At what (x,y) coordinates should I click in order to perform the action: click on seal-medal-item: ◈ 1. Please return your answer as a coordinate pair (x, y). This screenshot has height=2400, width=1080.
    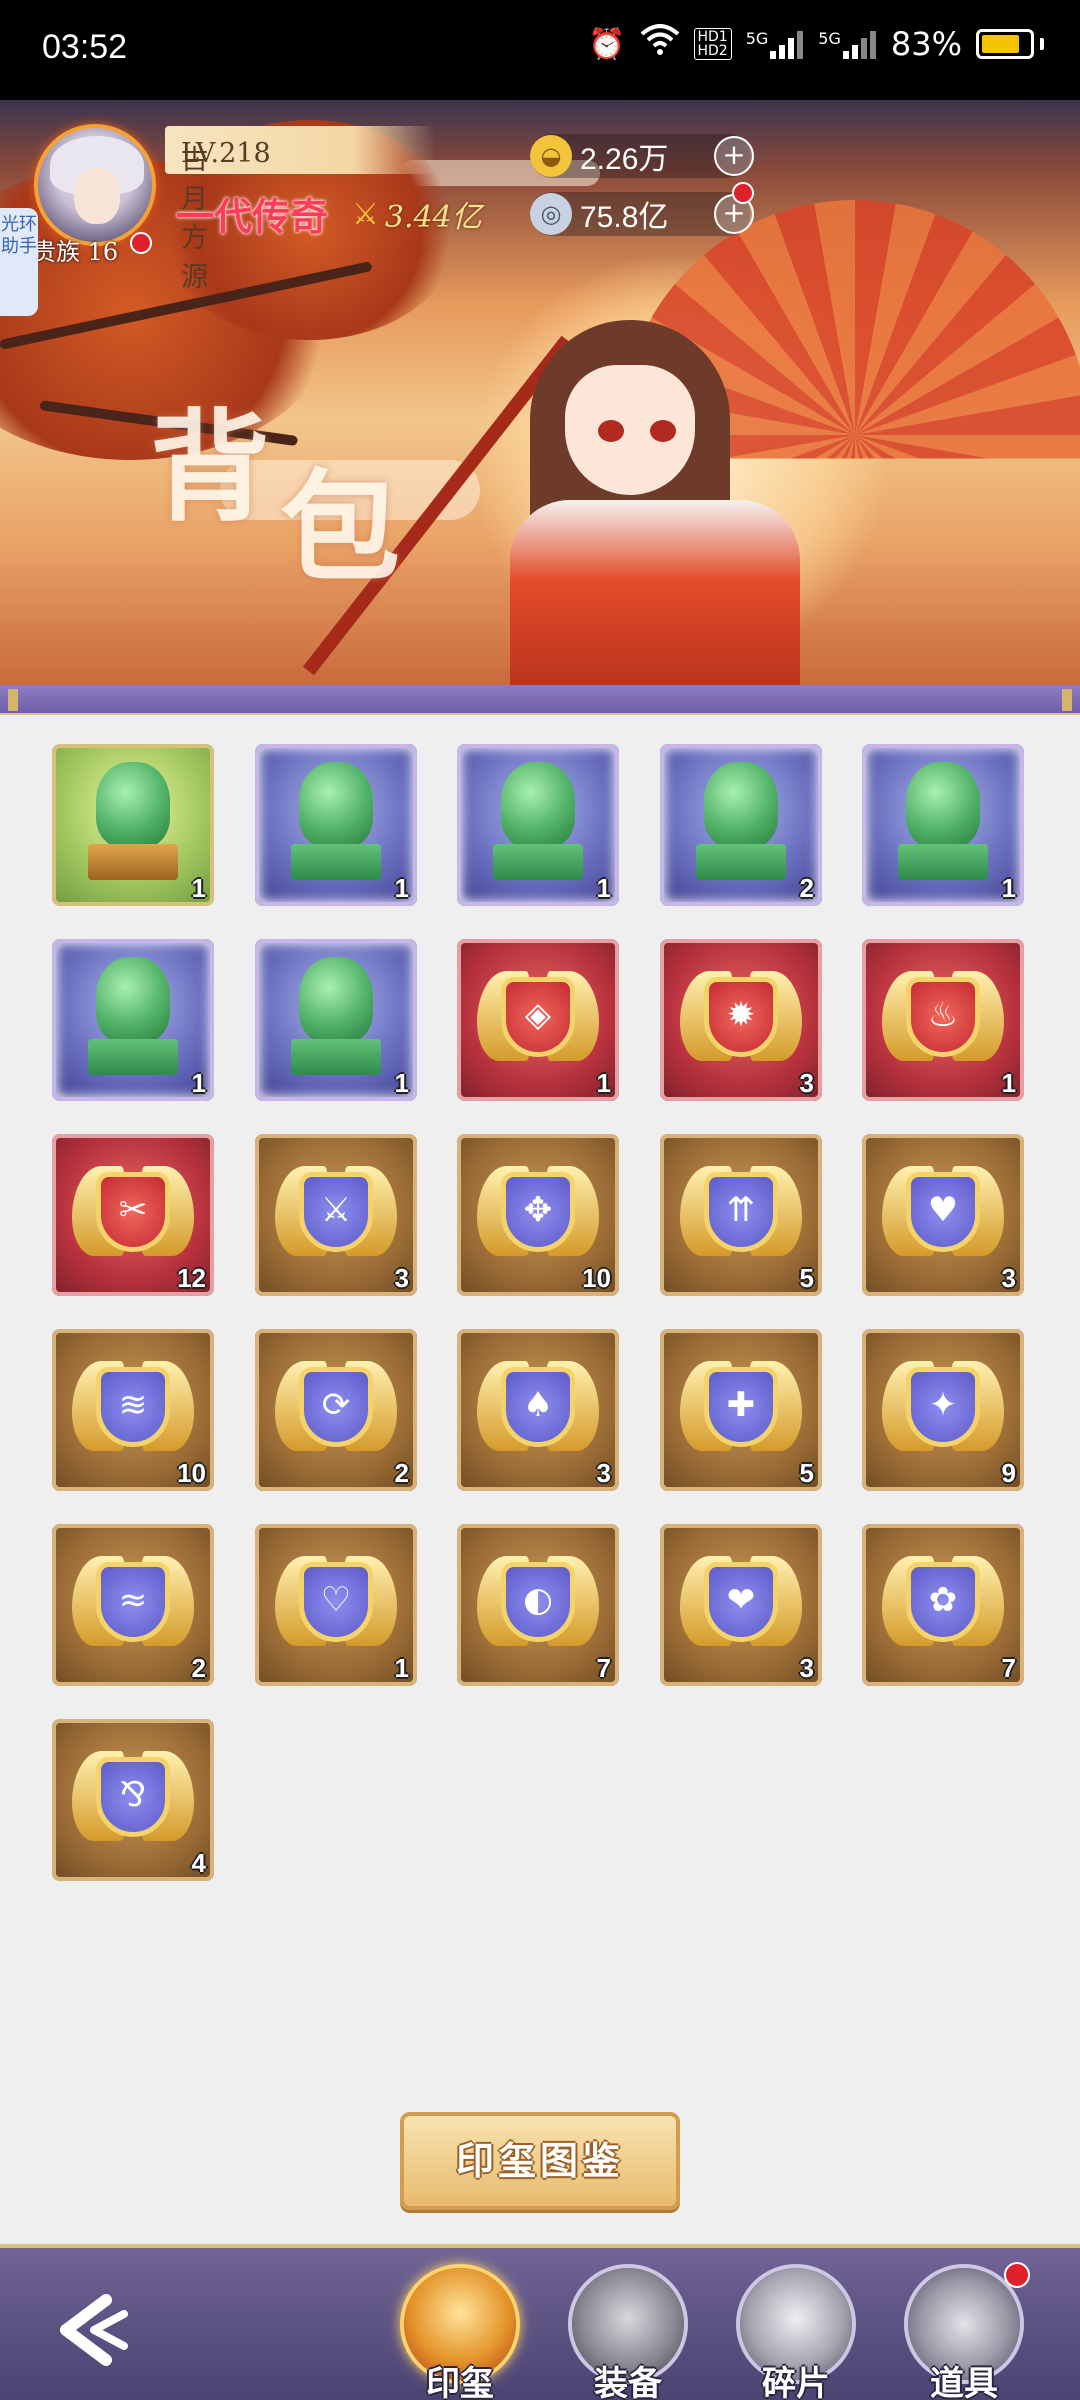
    Looking at the image, I should click on (538, 1020).